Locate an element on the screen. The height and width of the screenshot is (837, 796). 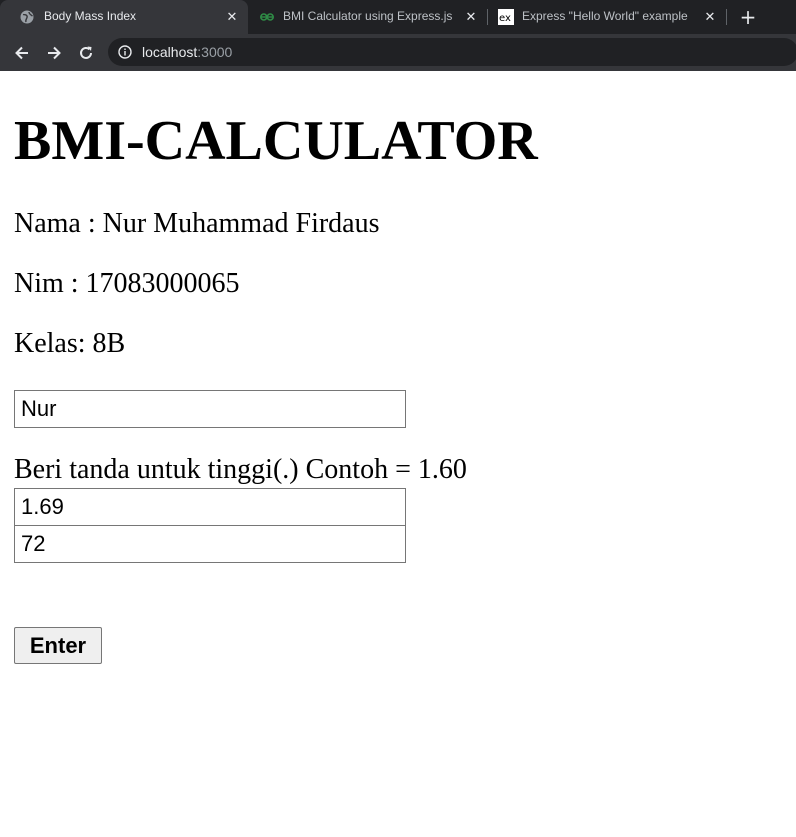
tab-express-hello-world: ex Express "Hello World" example ✕ is located at coordinates (608, 17).